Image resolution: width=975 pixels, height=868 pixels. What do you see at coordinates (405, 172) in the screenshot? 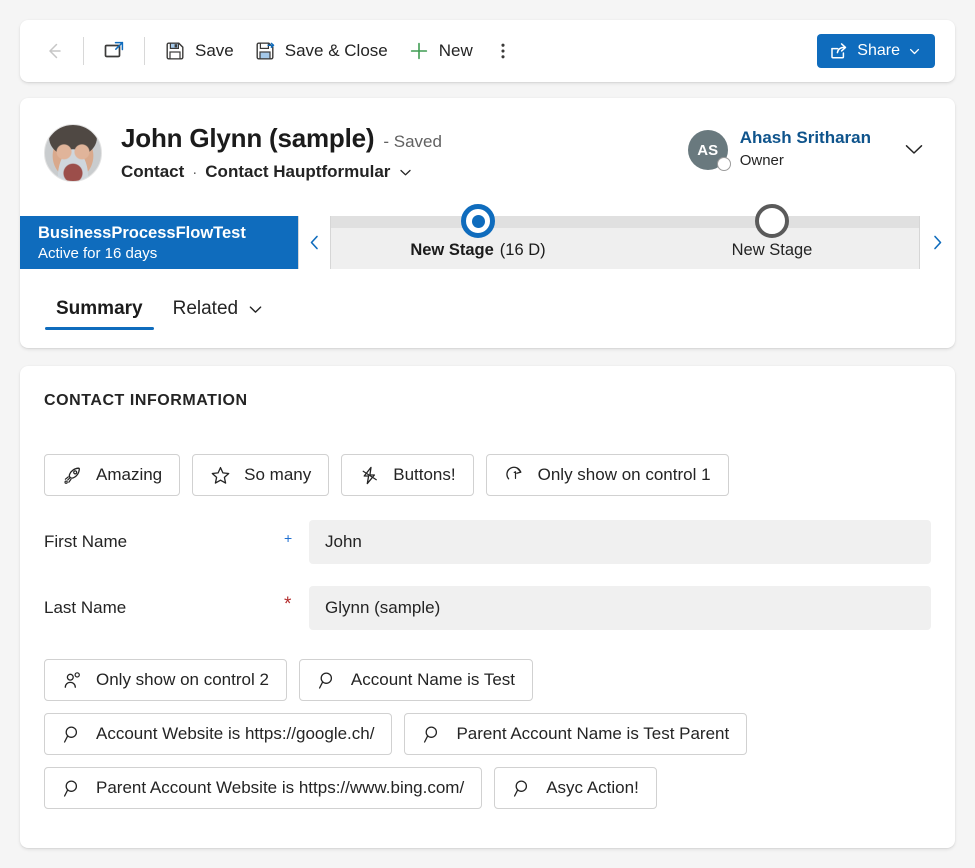
I see `form-selector-chevron-down-icon` at bounding box center [405, 172].